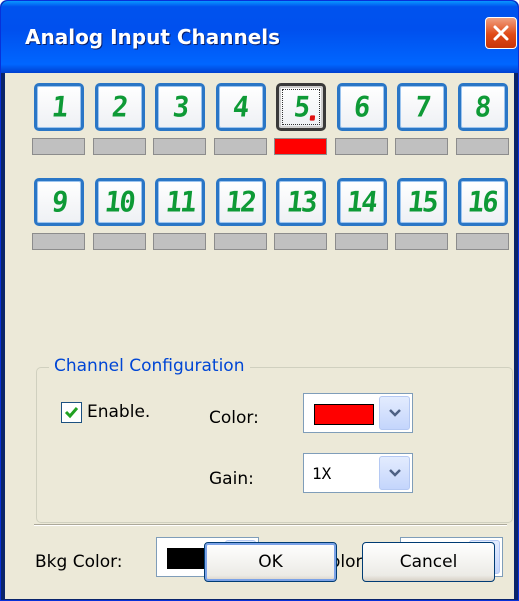 The width and height of the screenshot is (519, 601). I want to click on channel-16-label: 16, so click(482, 202).